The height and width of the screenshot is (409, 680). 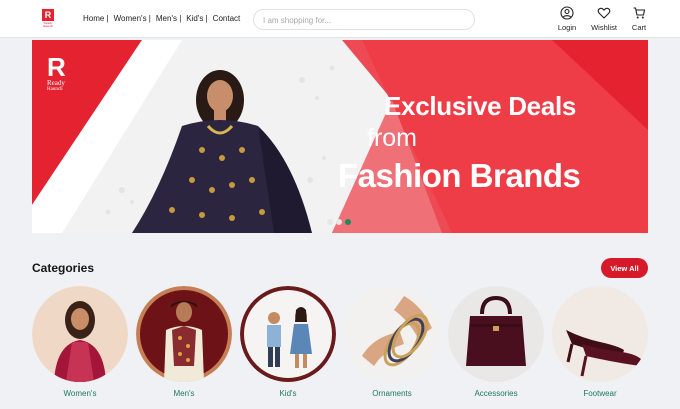 I want to click on cart-icon, so click(x=639, y=13).